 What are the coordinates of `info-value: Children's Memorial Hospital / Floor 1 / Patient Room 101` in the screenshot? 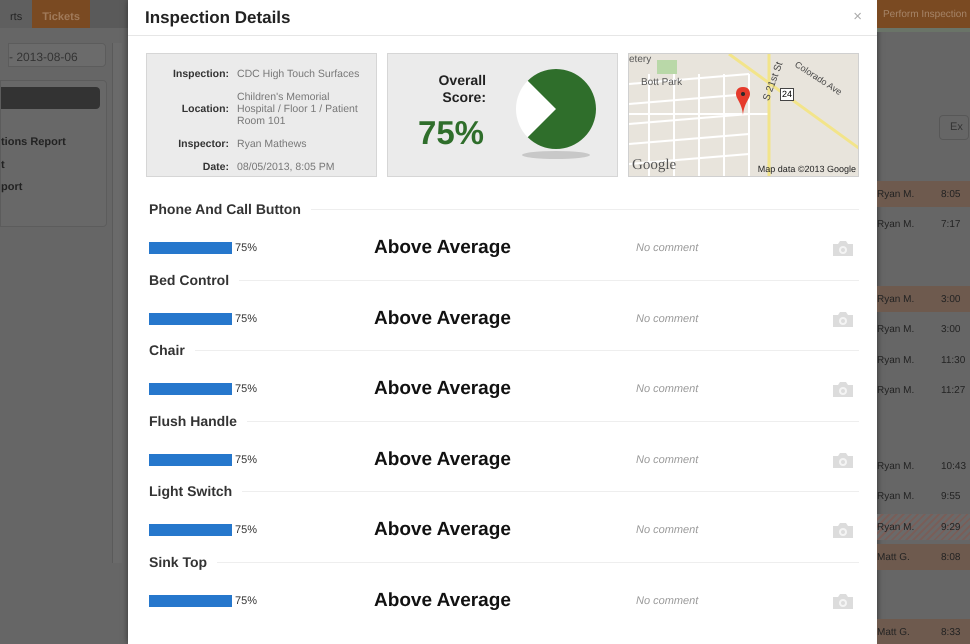 It's located at (298, 109).